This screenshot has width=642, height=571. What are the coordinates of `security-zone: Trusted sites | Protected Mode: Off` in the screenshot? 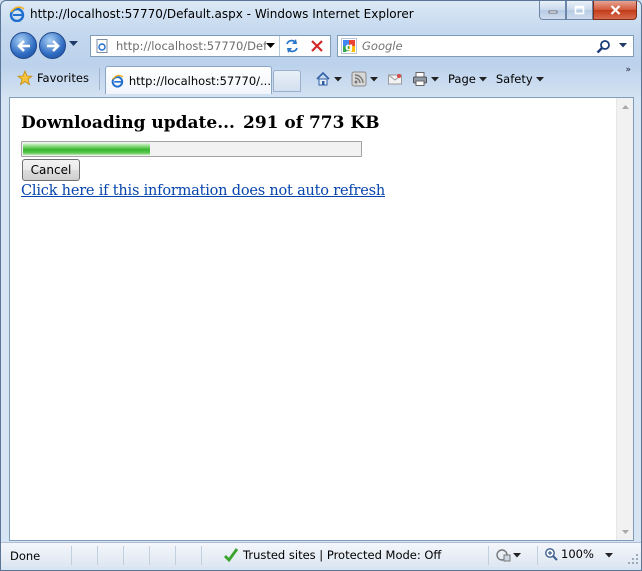 It's located at (332, 555).